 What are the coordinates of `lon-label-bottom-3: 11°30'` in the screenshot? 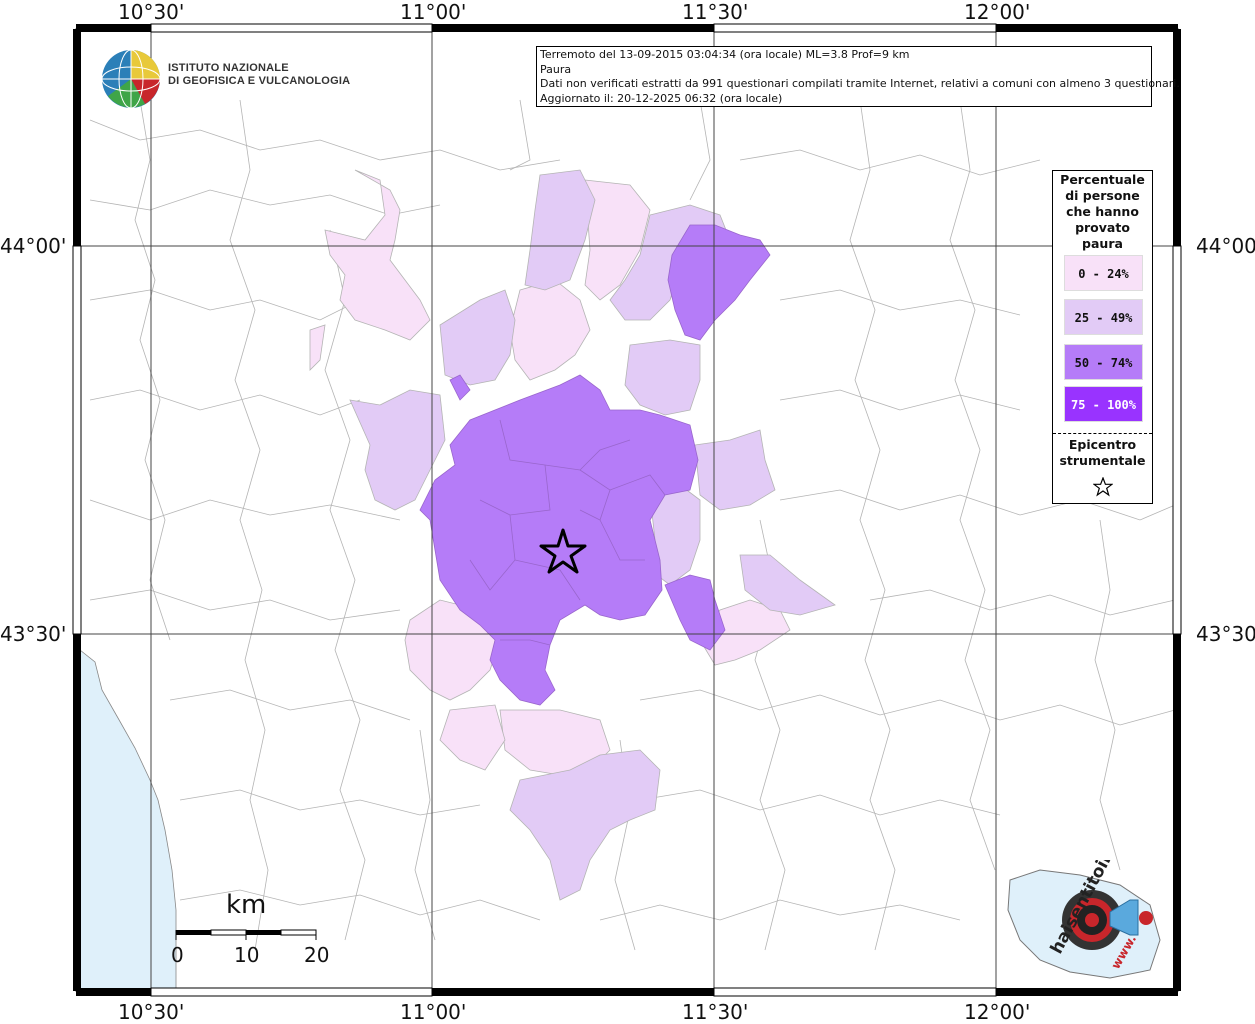 It's located at (715, 1012).